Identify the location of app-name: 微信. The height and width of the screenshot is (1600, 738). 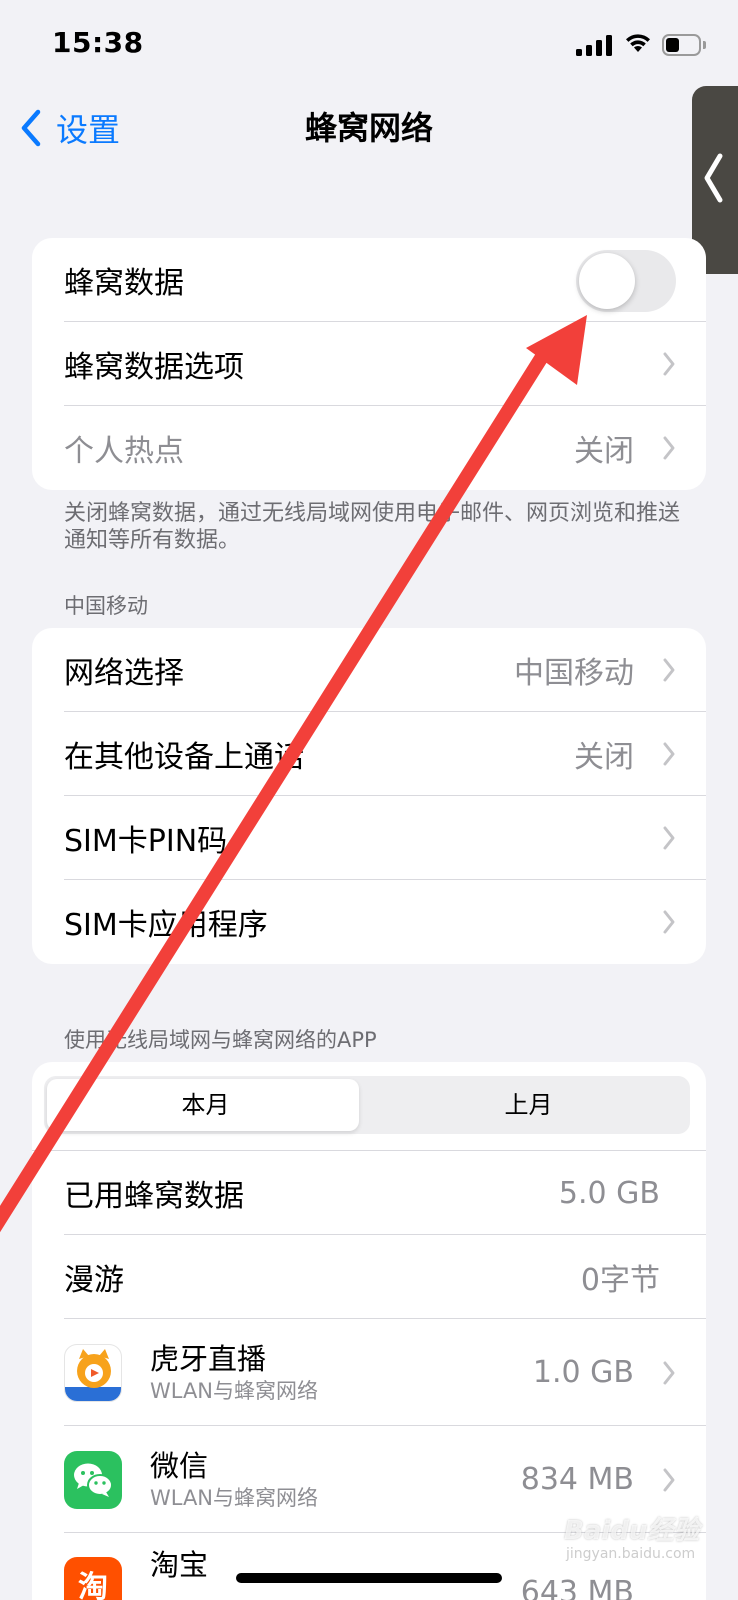
(179, 1465).